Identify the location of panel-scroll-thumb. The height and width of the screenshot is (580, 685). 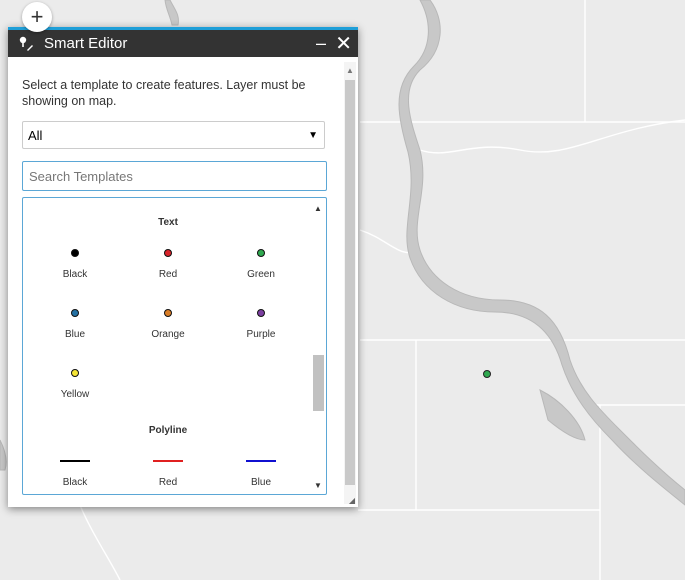
(350, 282).